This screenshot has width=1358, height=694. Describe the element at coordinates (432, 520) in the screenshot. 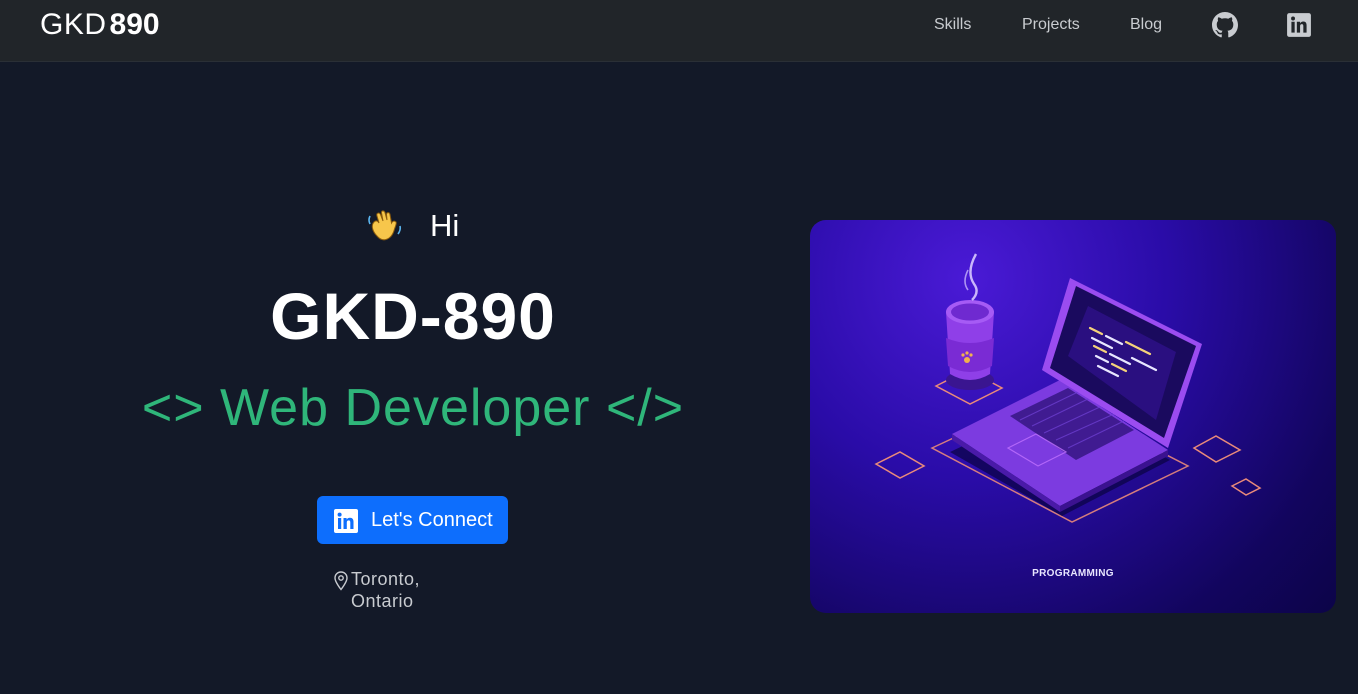

I see `lets-connect-label: Let's Connect` at that location.